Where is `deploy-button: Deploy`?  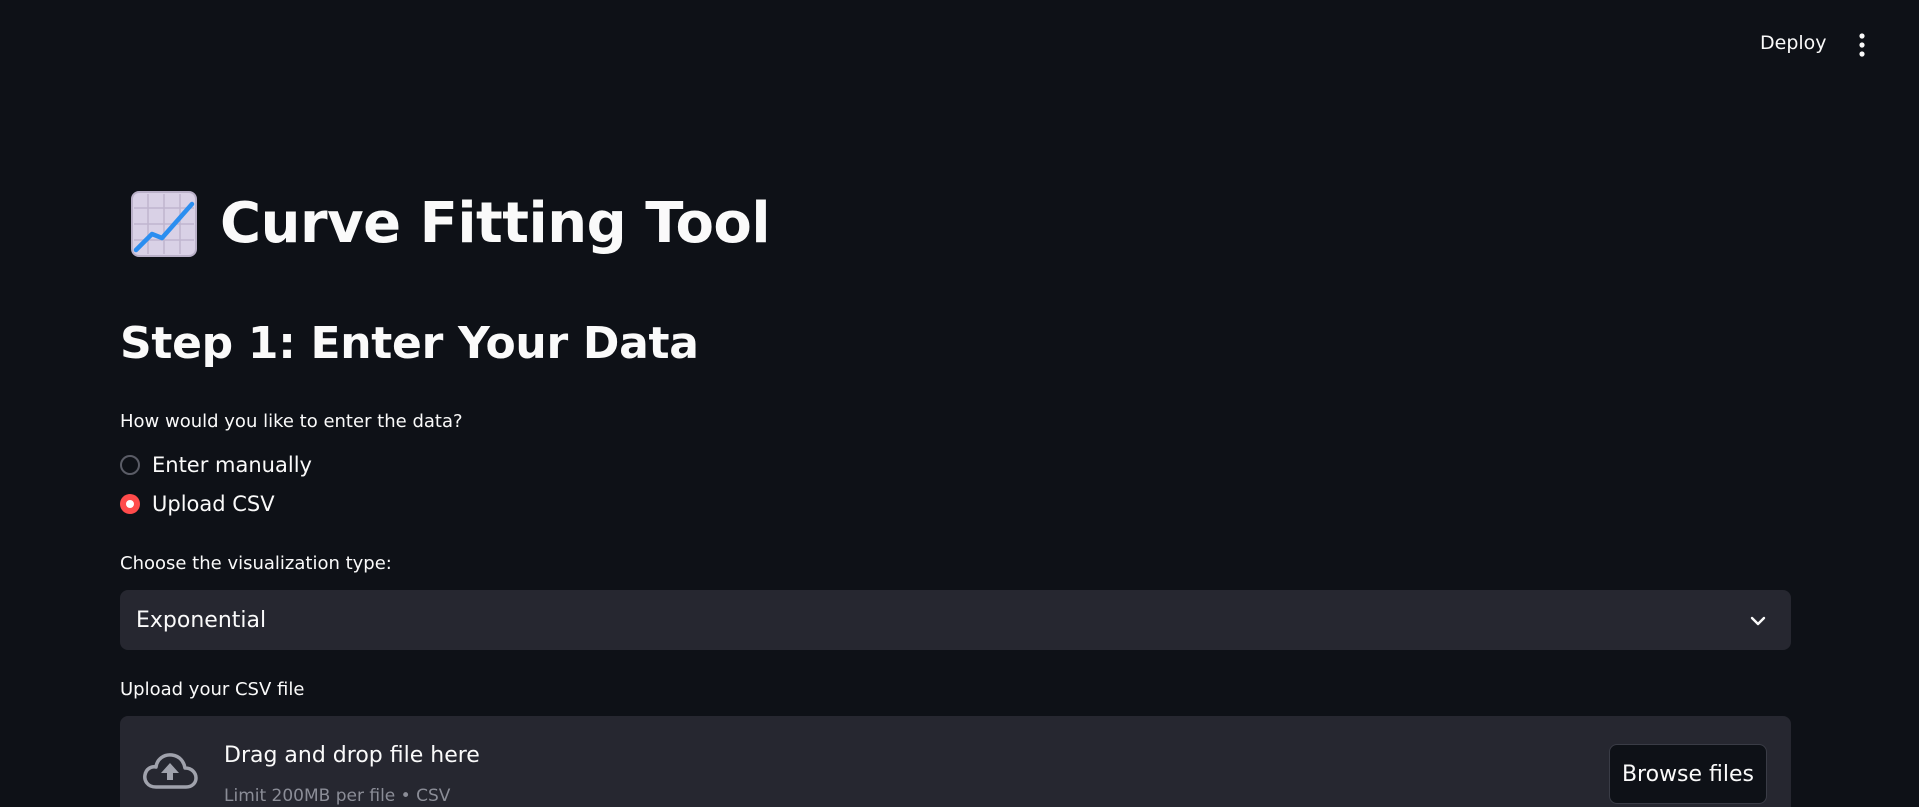
deploy-button: Deploy is located at coordinates (1793, 43).